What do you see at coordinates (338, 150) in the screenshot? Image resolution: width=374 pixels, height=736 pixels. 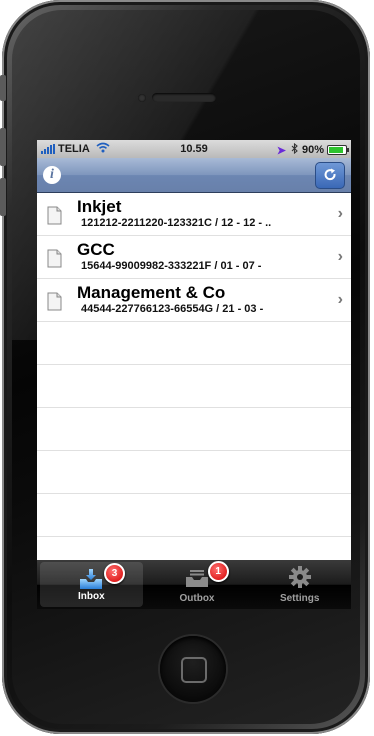 I see `battery-icon` at bounding box center [338, 150].